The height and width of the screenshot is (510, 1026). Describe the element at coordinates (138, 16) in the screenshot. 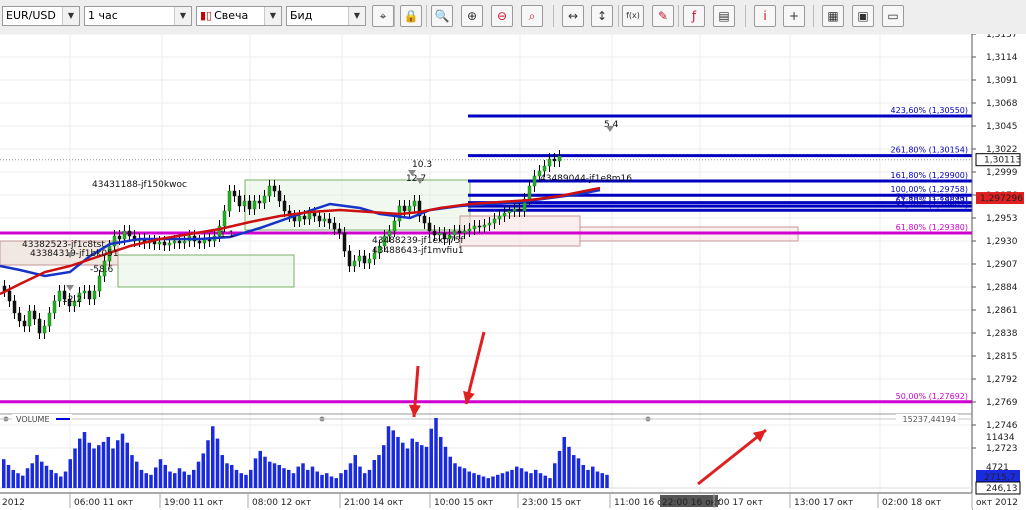

I see `timeframe-select: 1 час ▼` at that location.